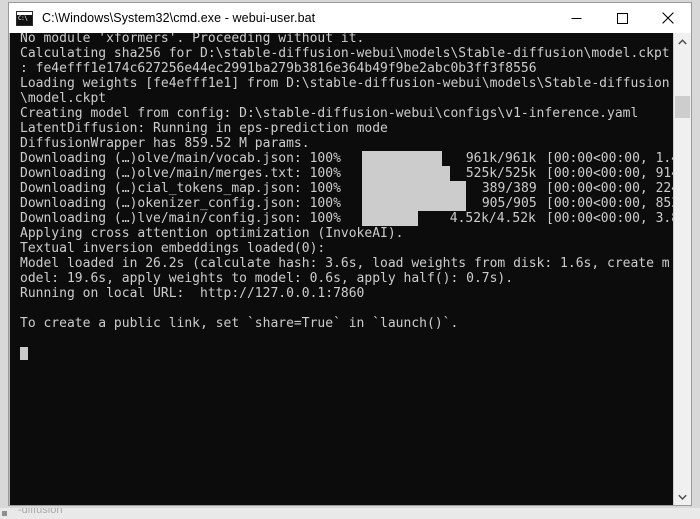 This screenshot has height=519, width=700. I want to click on cmd-console-icon-glyph: C:\, so click(23, 18).